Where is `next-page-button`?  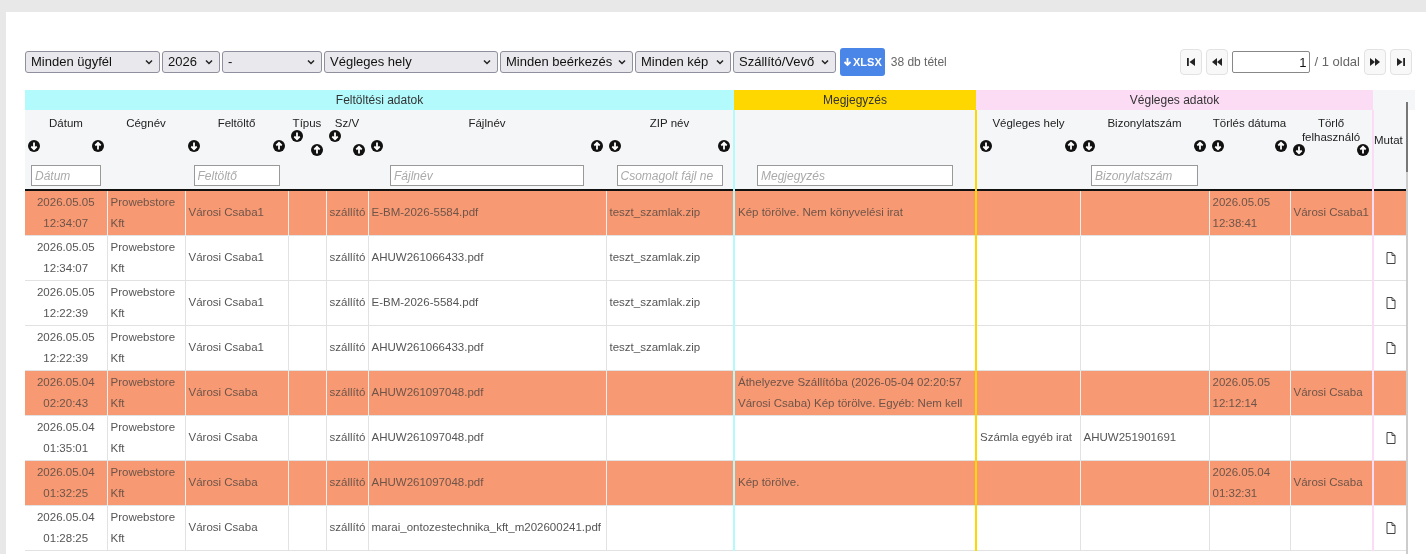
next-page-button is located at coordinates (1375, 62).